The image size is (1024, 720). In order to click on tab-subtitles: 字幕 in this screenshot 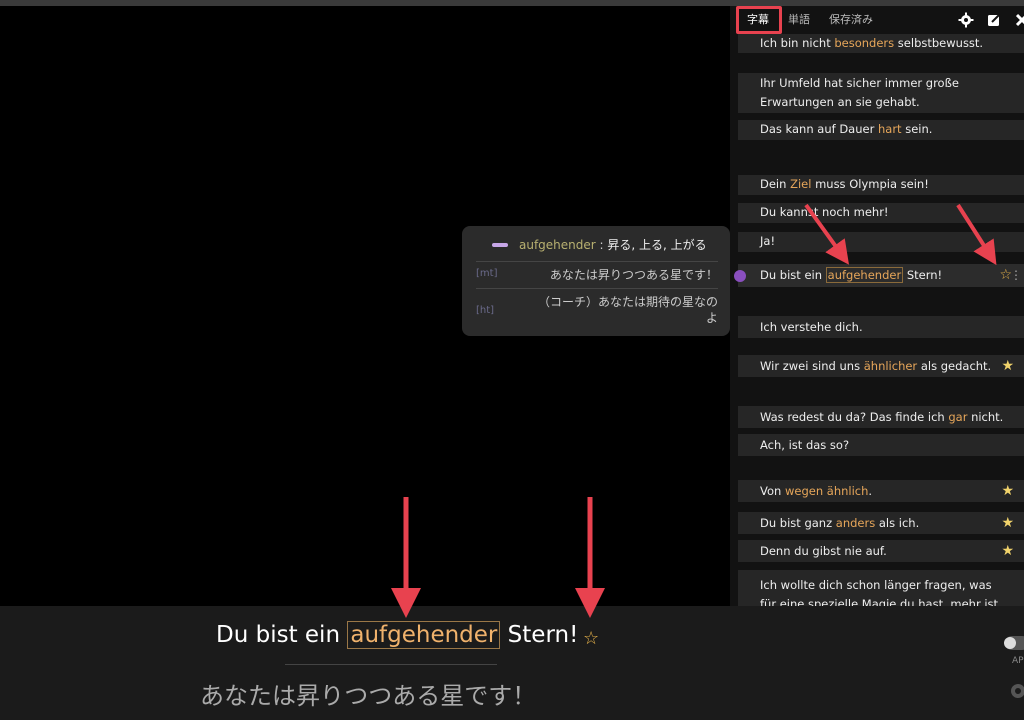, I will do `click(758, 20)`.